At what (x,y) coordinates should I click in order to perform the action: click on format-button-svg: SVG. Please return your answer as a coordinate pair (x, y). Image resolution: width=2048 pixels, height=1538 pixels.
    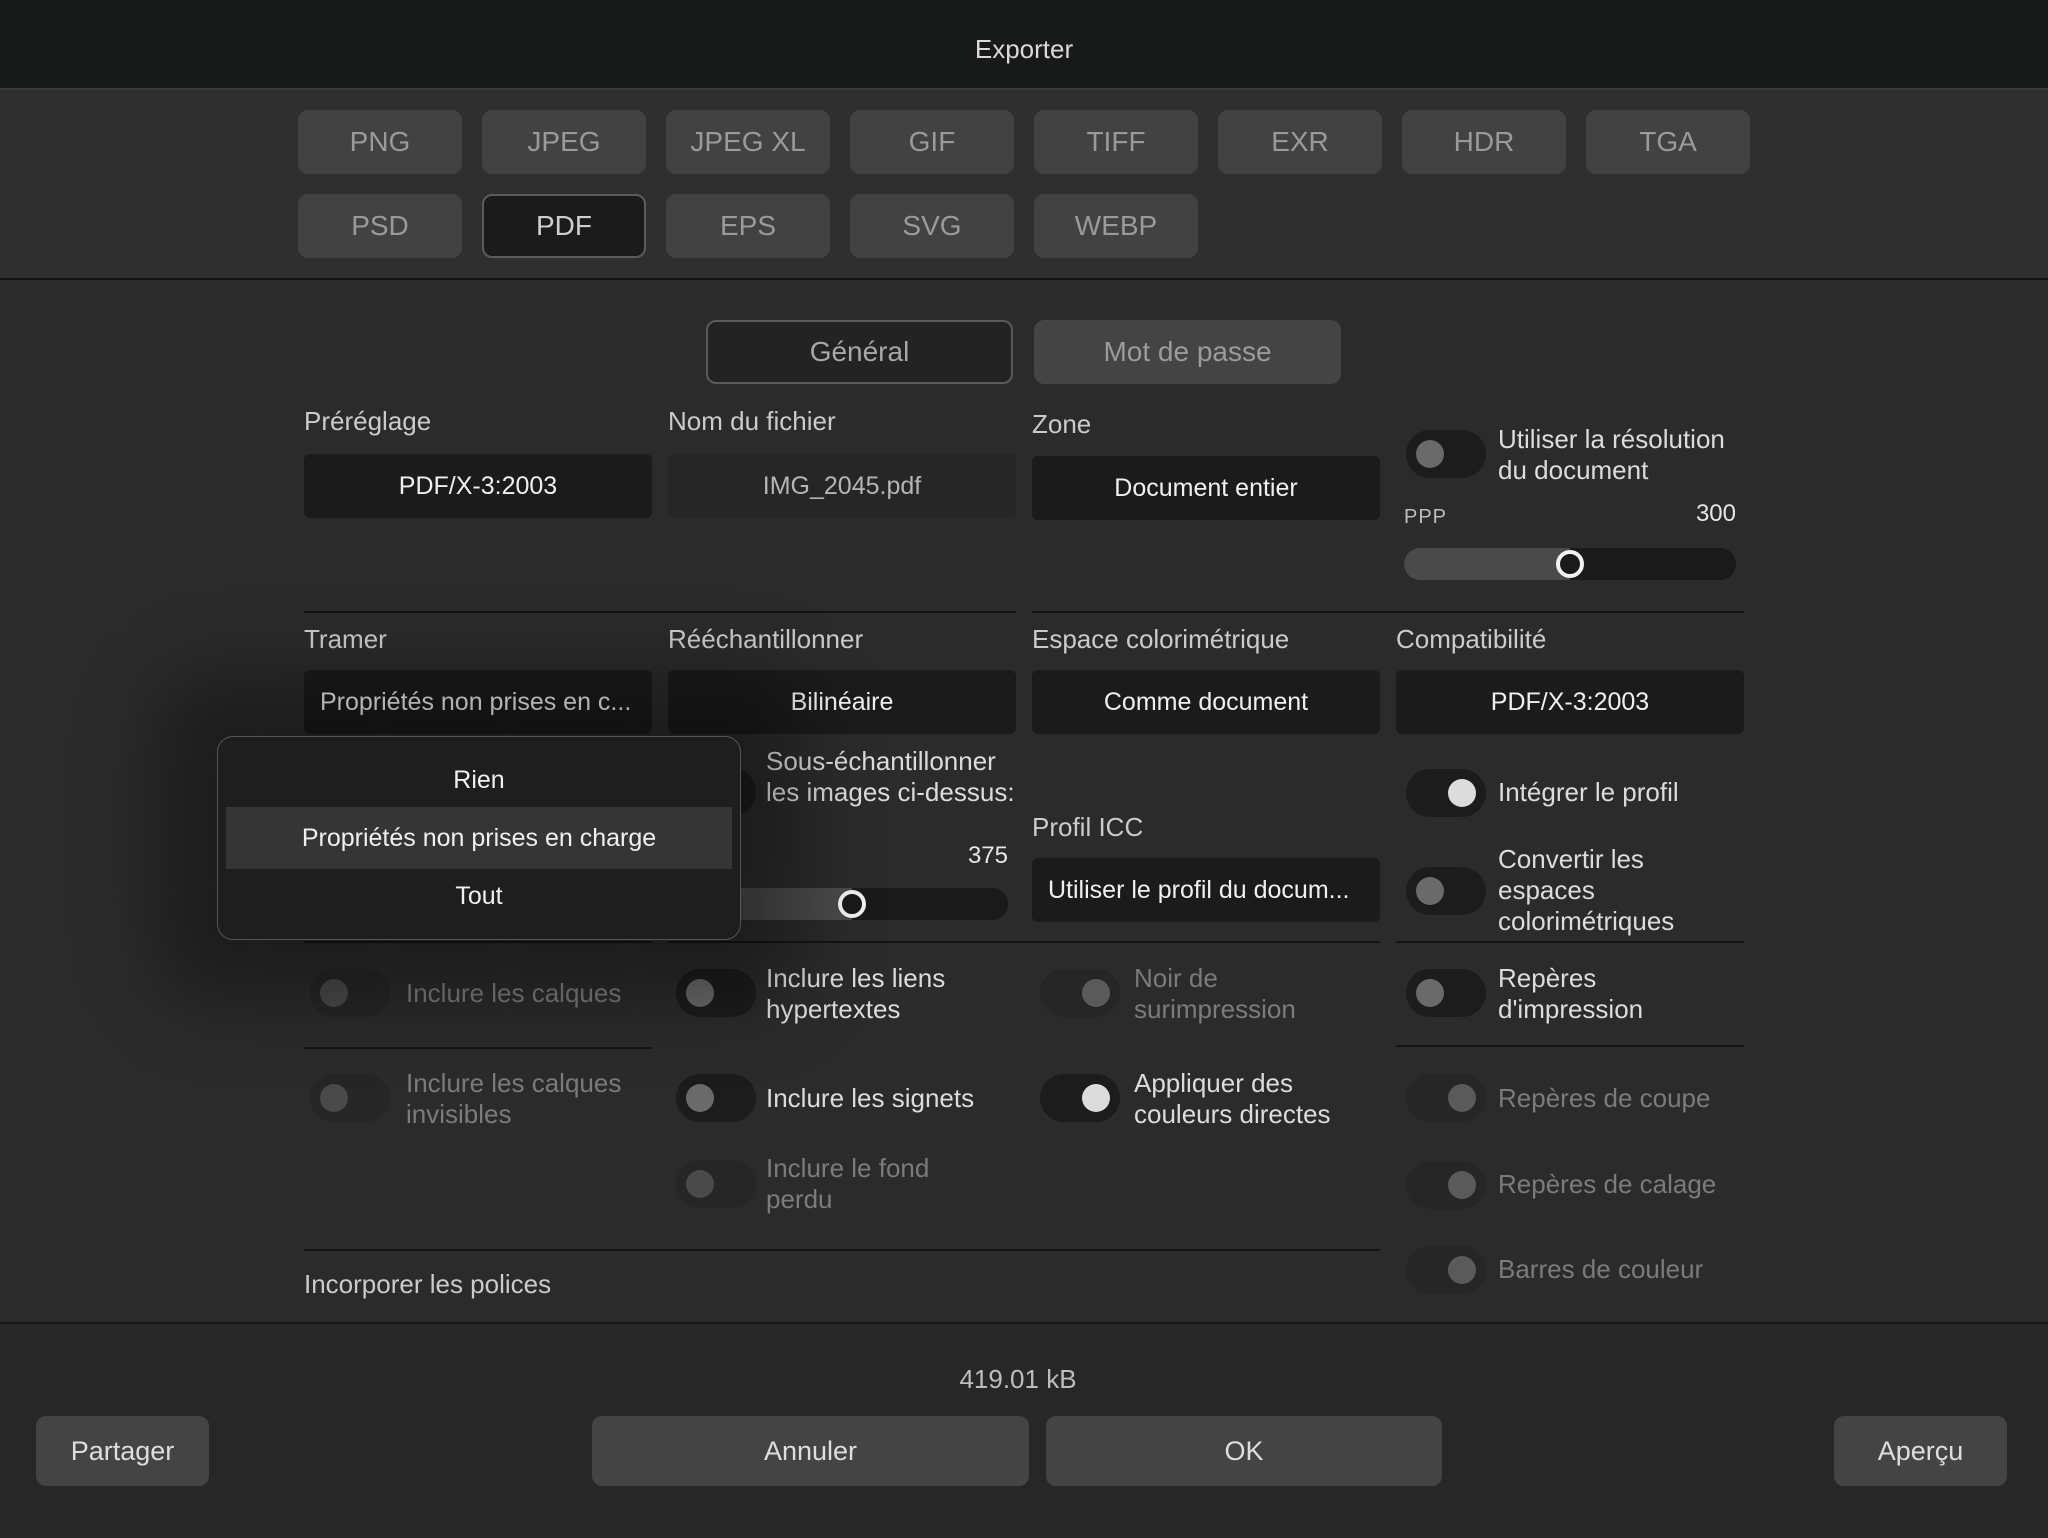
    Looking at the image, I should click on (932, 226).